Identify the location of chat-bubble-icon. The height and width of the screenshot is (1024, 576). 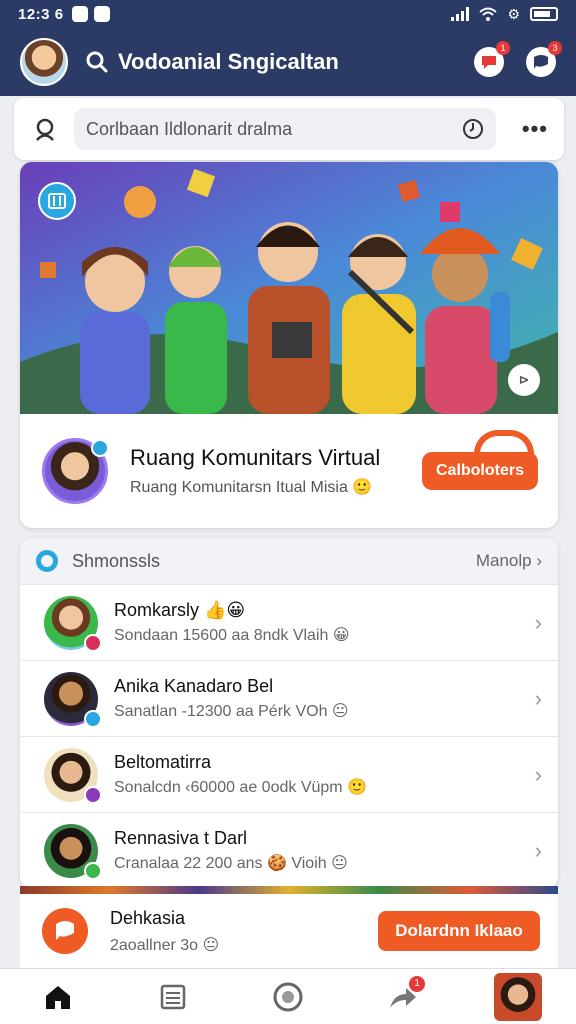
(489, 62).